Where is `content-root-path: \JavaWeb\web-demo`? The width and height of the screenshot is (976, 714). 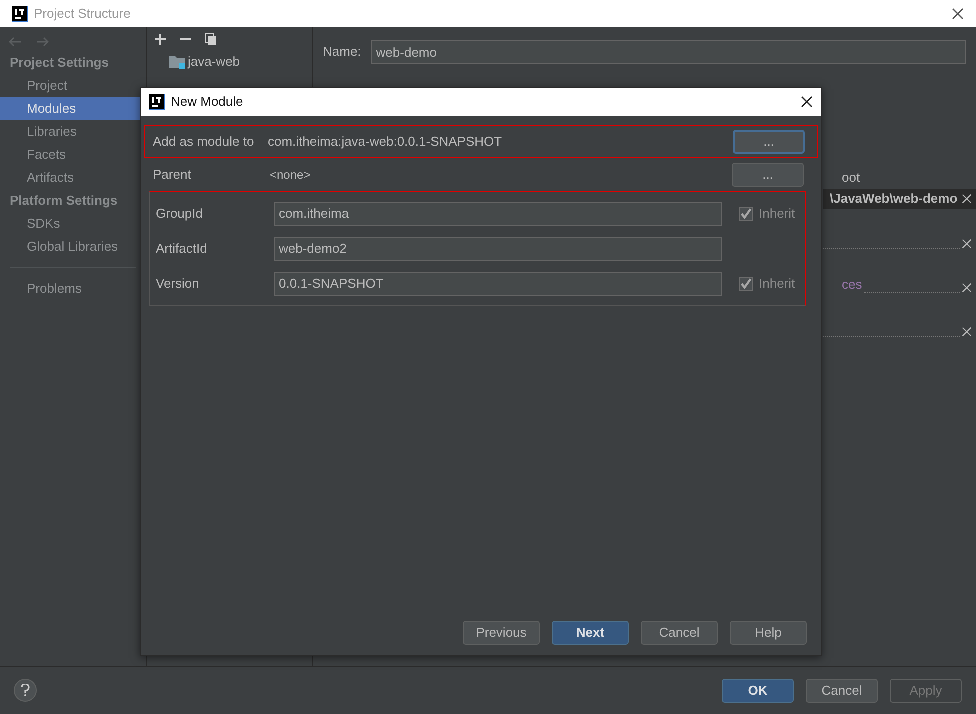 content-root-path: \JavaWeb\web-demo is located at coordinates (894, 199).